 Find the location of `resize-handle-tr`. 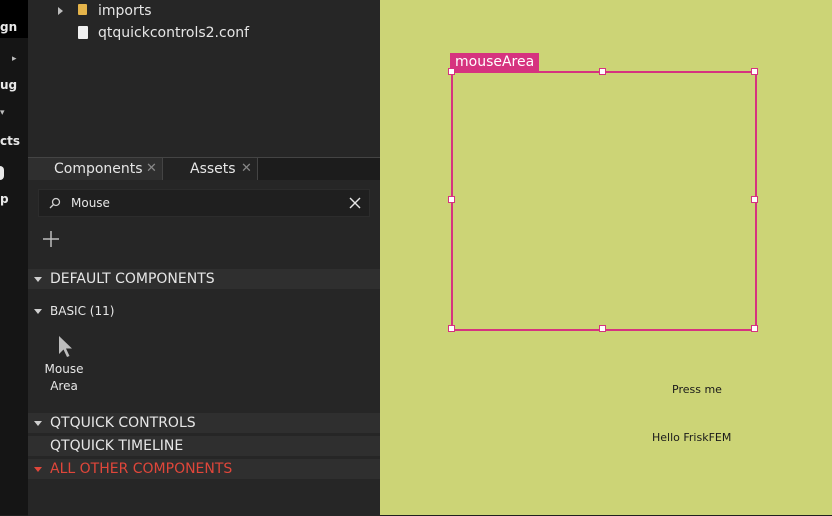

resize-handle-tr is located at coordinates (754, 71).